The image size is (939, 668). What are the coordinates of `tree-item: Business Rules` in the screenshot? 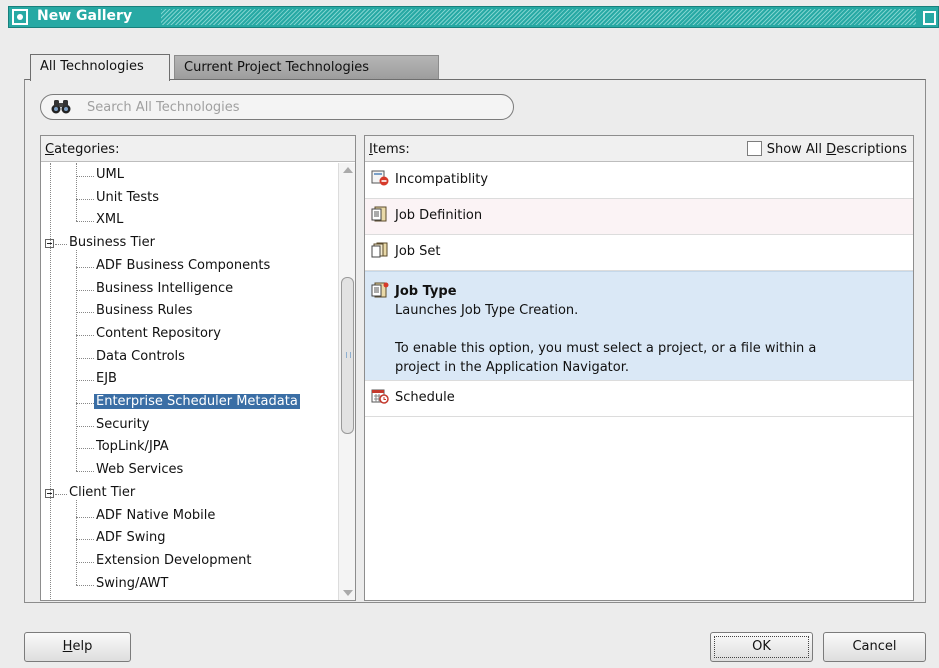 It's located at (144, 312).